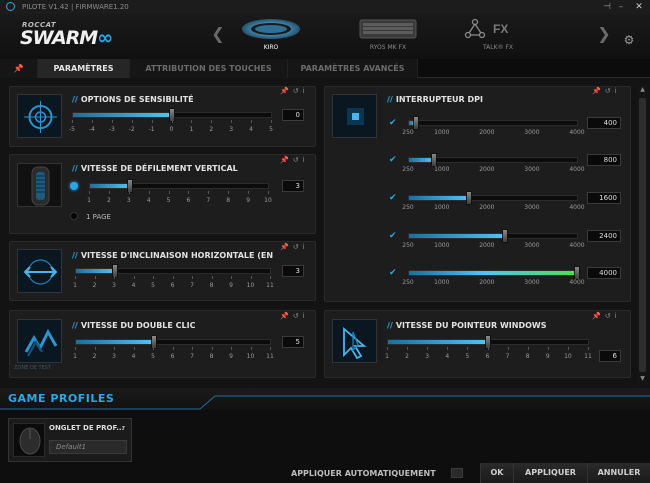 This screenshot has height=483, width=650. What do you see at coordinates (604, 273) in the screenshot?
I see `dpi-5-value: 4000` at bounding box center [604, 273].